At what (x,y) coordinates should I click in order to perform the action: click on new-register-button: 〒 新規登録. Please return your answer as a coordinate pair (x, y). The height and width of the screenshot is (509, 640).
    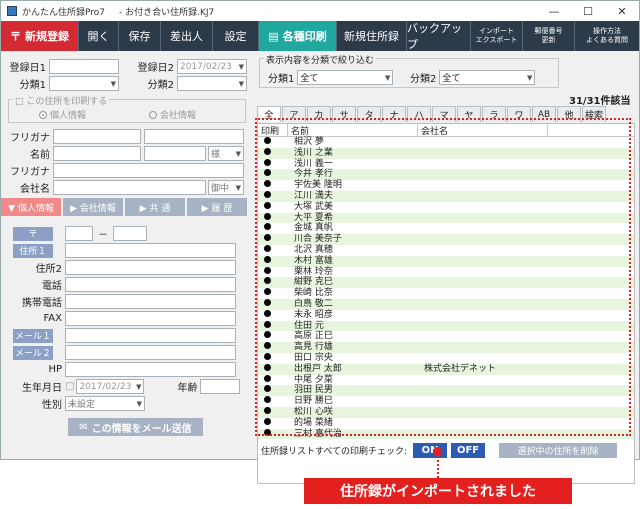
    Looking at the image, I should click on (40, 36).